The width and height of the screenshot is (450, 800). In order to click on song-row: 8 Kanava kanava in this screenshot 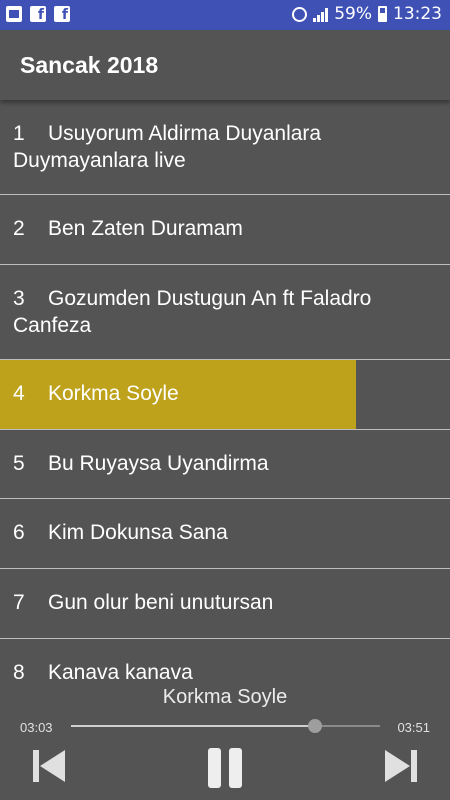, I will do `click(225, 659)`.